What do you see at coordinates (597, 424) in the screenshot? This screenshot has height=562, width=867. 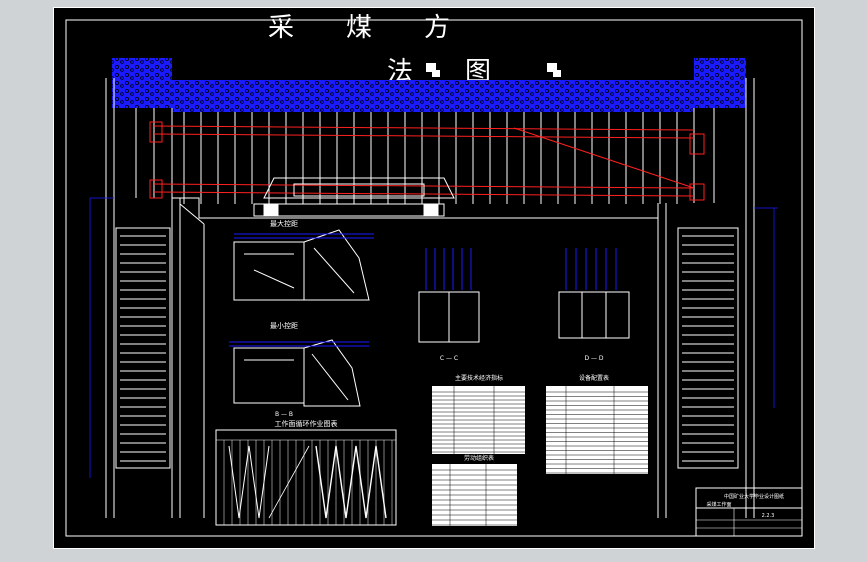 I see `equipment-table: 设备配置表` at bounding box center [597, 424].